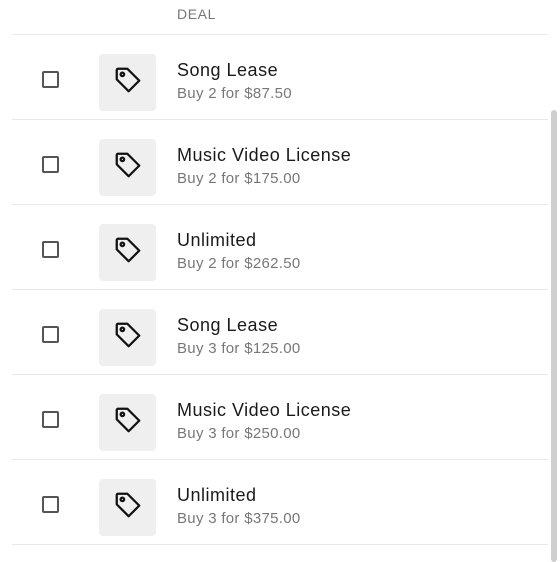  Describe the element at coordinates (239, 348) in the screenshot. I see `deal-subtitle: Buy 3 for $125.00` at that location.